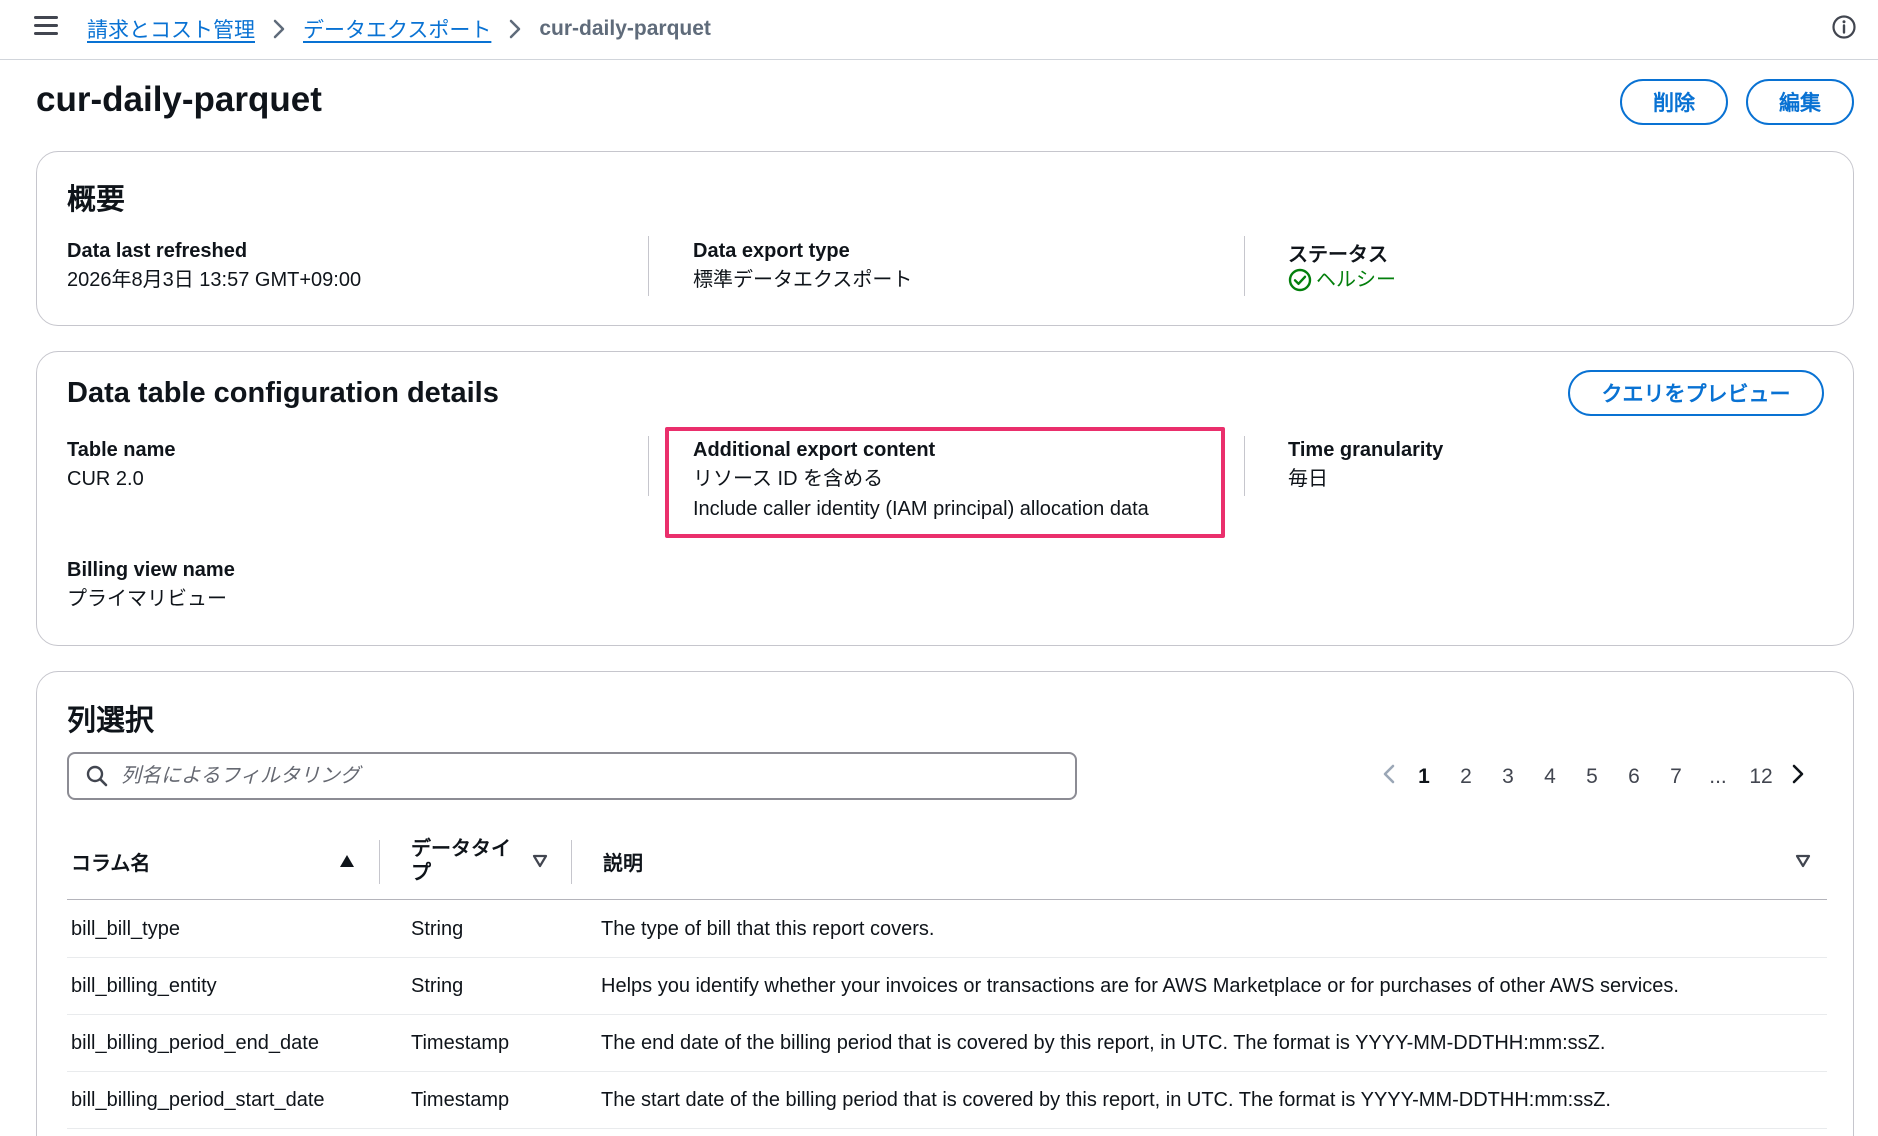  Describe the element at coordinates (347, 863) in the screenshot. I see `sort-ascending-icon` at that location.